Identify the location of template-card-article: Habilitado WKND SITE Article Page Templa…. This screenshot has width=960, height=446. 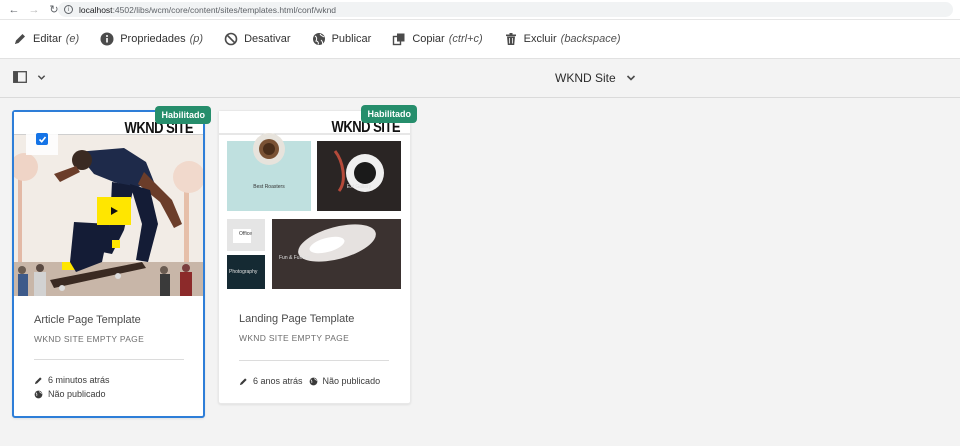
(111, 262).